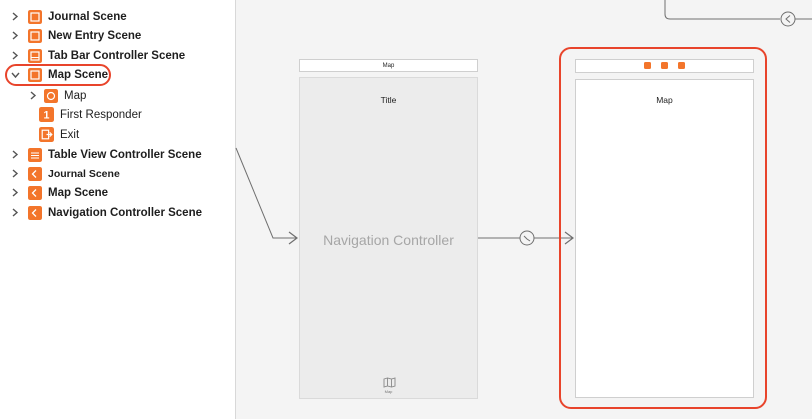 This screenshot has width=812, height=419. Describe the element at coordinates (788, 19) in the screenshot. I see `segue-back-icon` at that location.